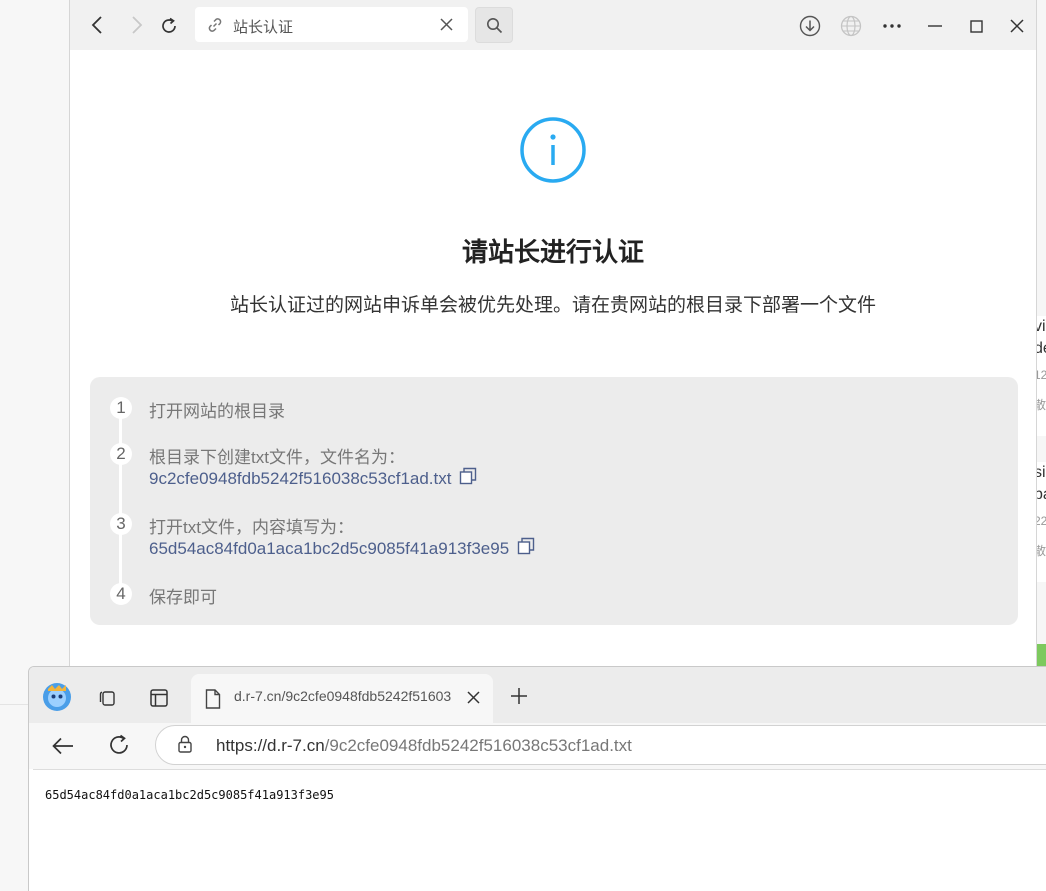 The height and width of the screenshot is (891, 1046). I want to click on background-card: si ba 22 散, so click(1041, 522).